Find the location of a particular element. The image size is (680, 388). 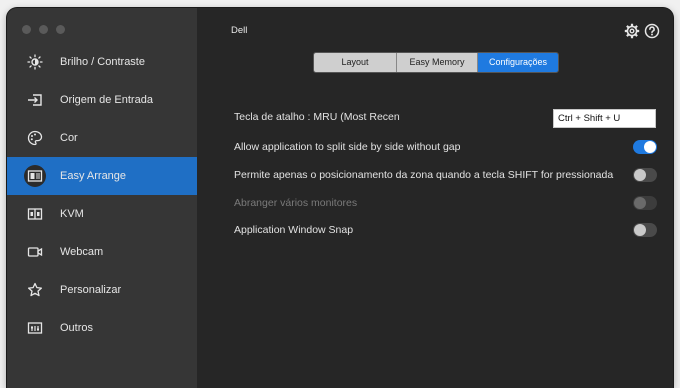

palette-icon is located at coordinates (35, 138).